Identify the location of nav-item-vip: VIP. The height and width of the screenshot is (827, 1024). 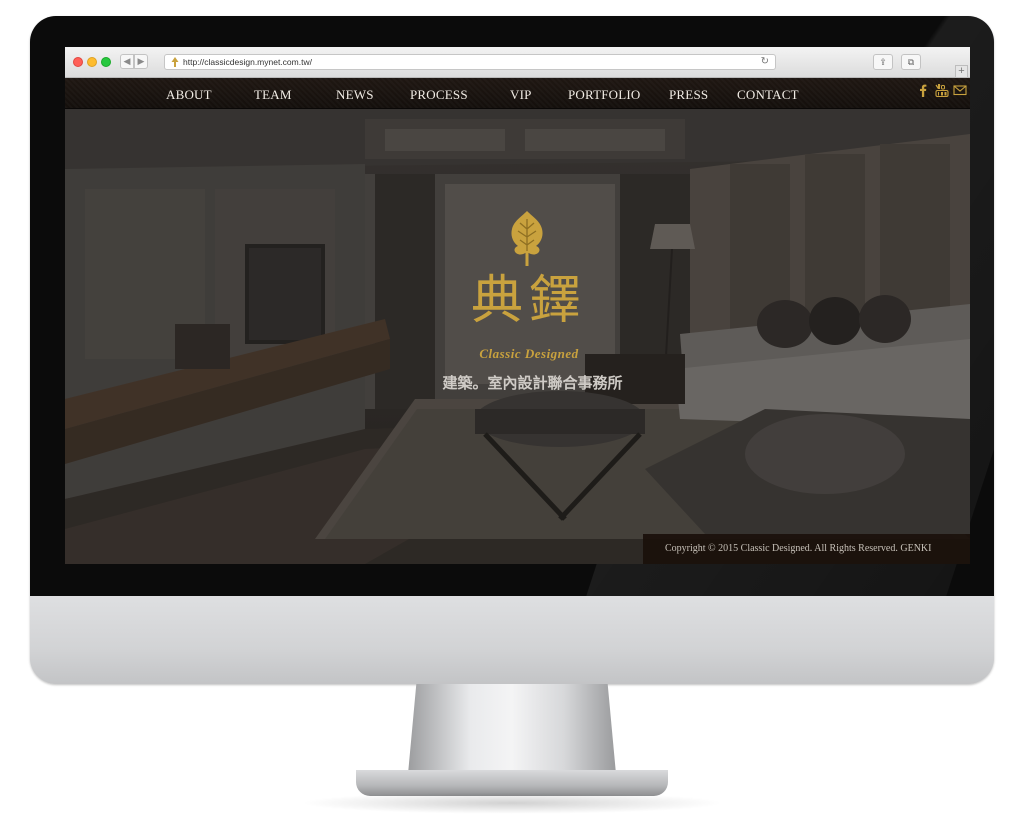
(521, 95).